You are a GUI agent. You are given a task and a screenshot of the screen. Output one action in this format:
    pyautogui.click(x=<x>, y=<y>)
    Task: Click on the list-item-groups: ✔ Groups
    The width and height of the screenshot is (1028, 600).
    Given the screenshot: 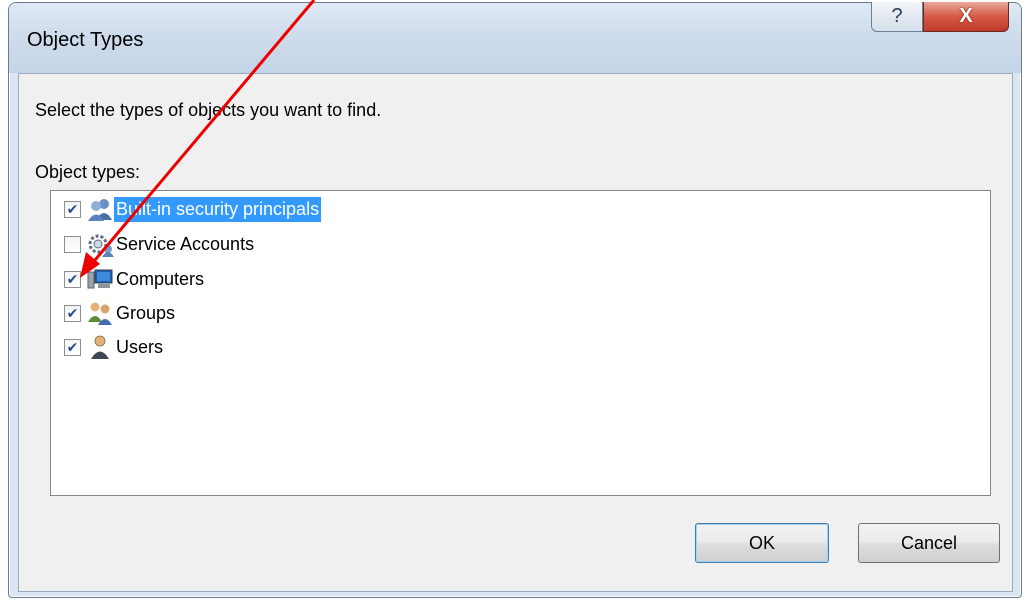 What is the action you would take?
    pyautogui.click(x=120, y=313)
    